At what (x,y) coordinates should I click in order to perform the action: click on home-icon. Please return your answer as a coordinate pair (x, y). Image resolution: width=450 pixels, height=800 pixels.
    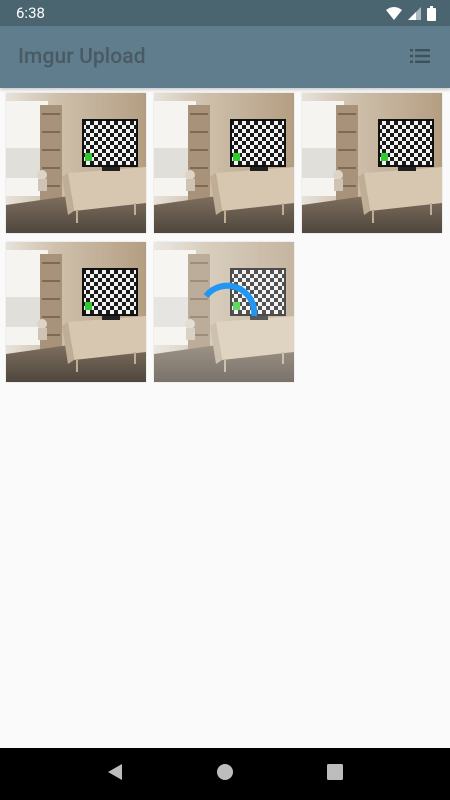
    Looking at the image, I should click on (225, 774).